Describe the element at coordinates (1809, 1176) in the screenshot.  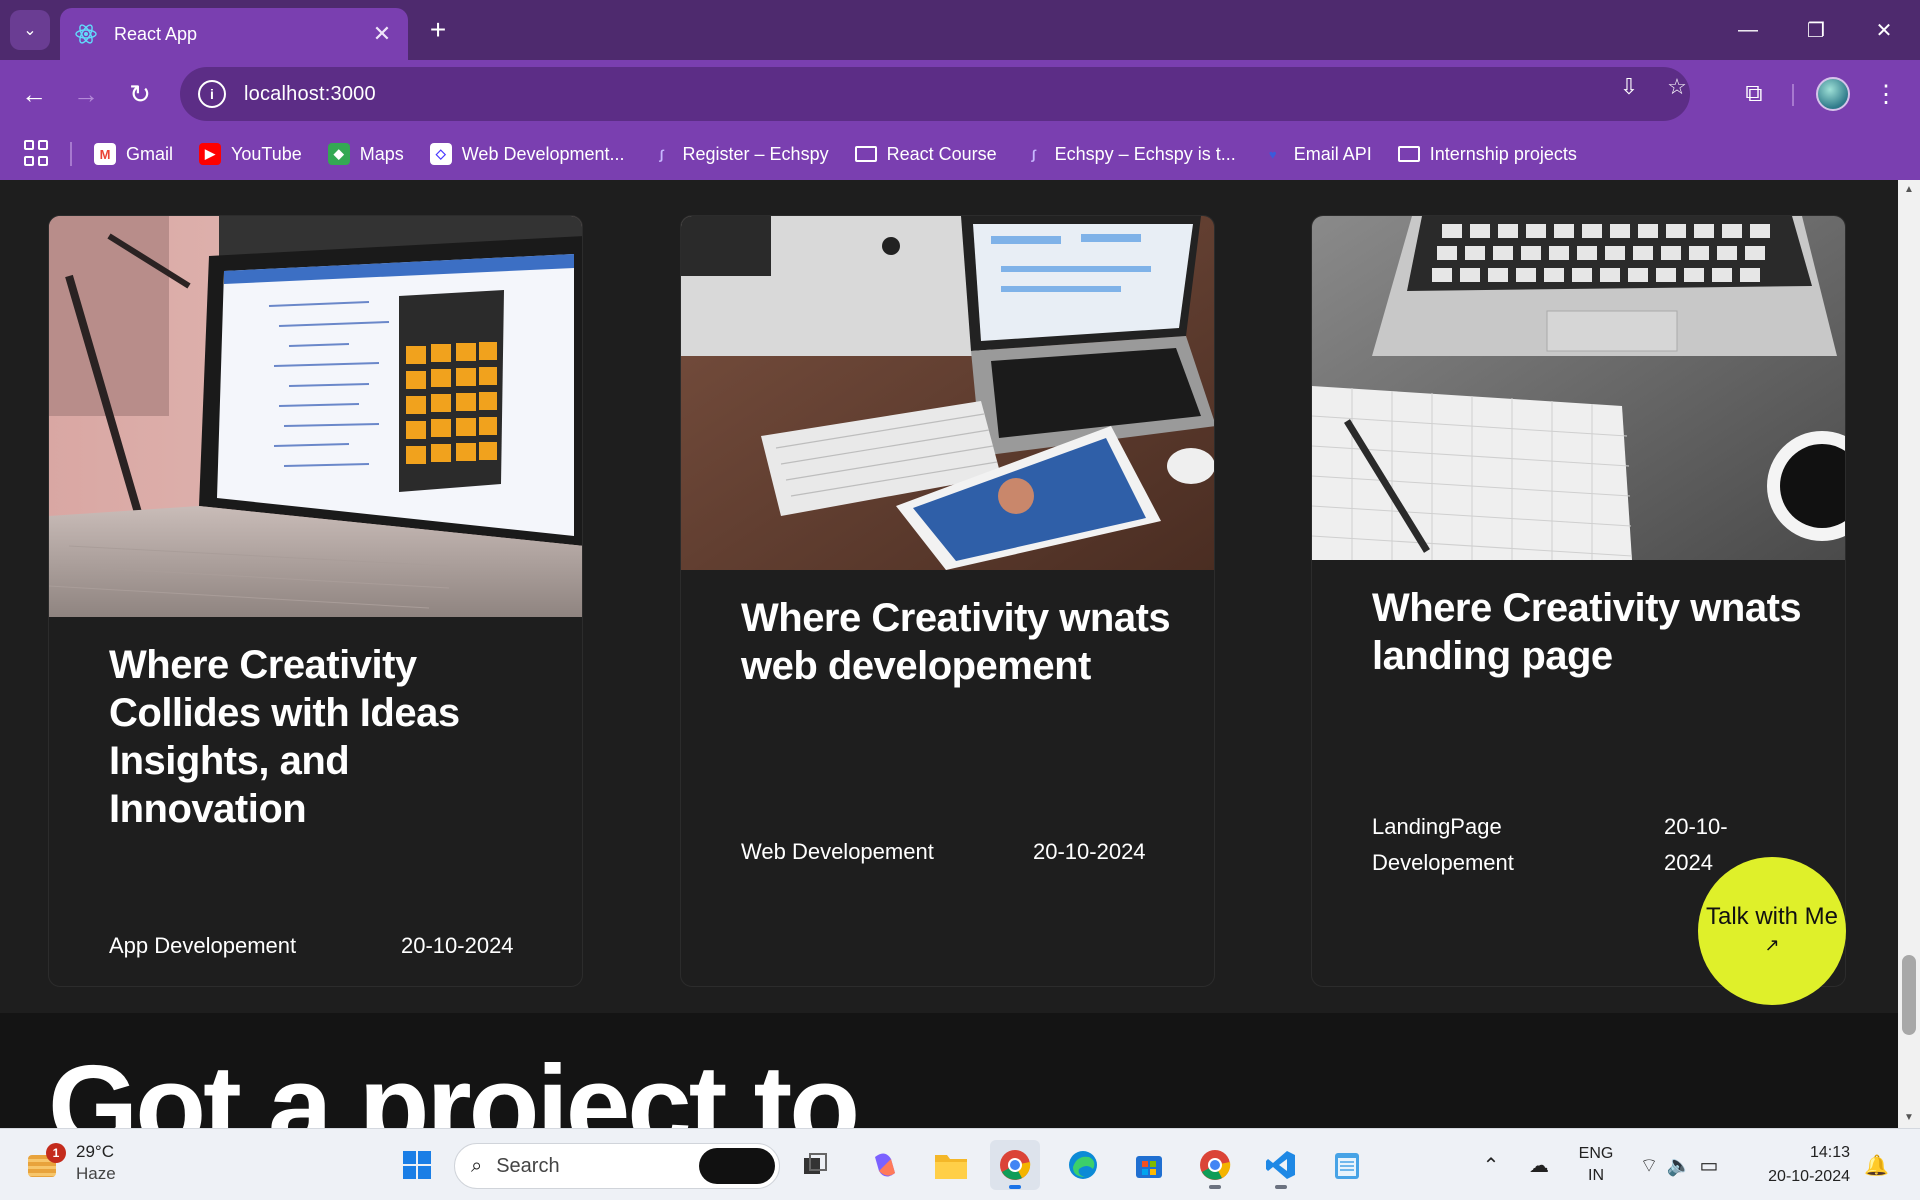
I see `clock-date: 20-10-2024` at that location.